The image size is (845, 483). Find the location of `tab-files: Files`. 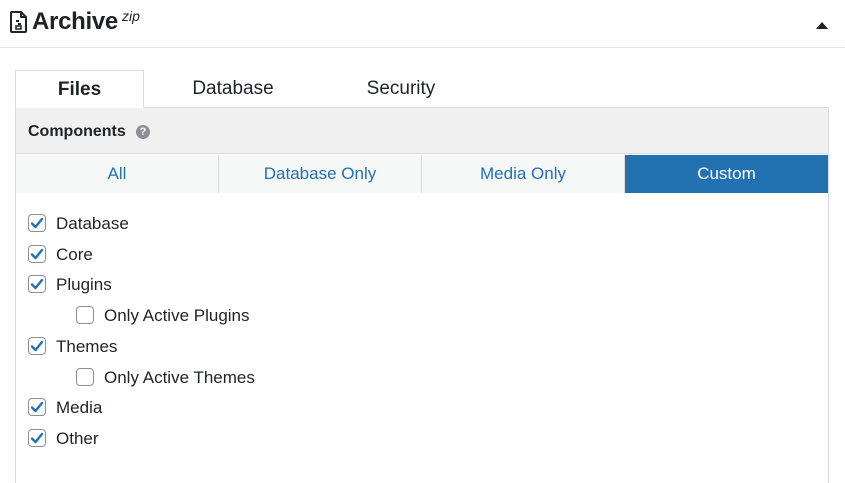

tab-files: Files is located at coordinates (79, 89).